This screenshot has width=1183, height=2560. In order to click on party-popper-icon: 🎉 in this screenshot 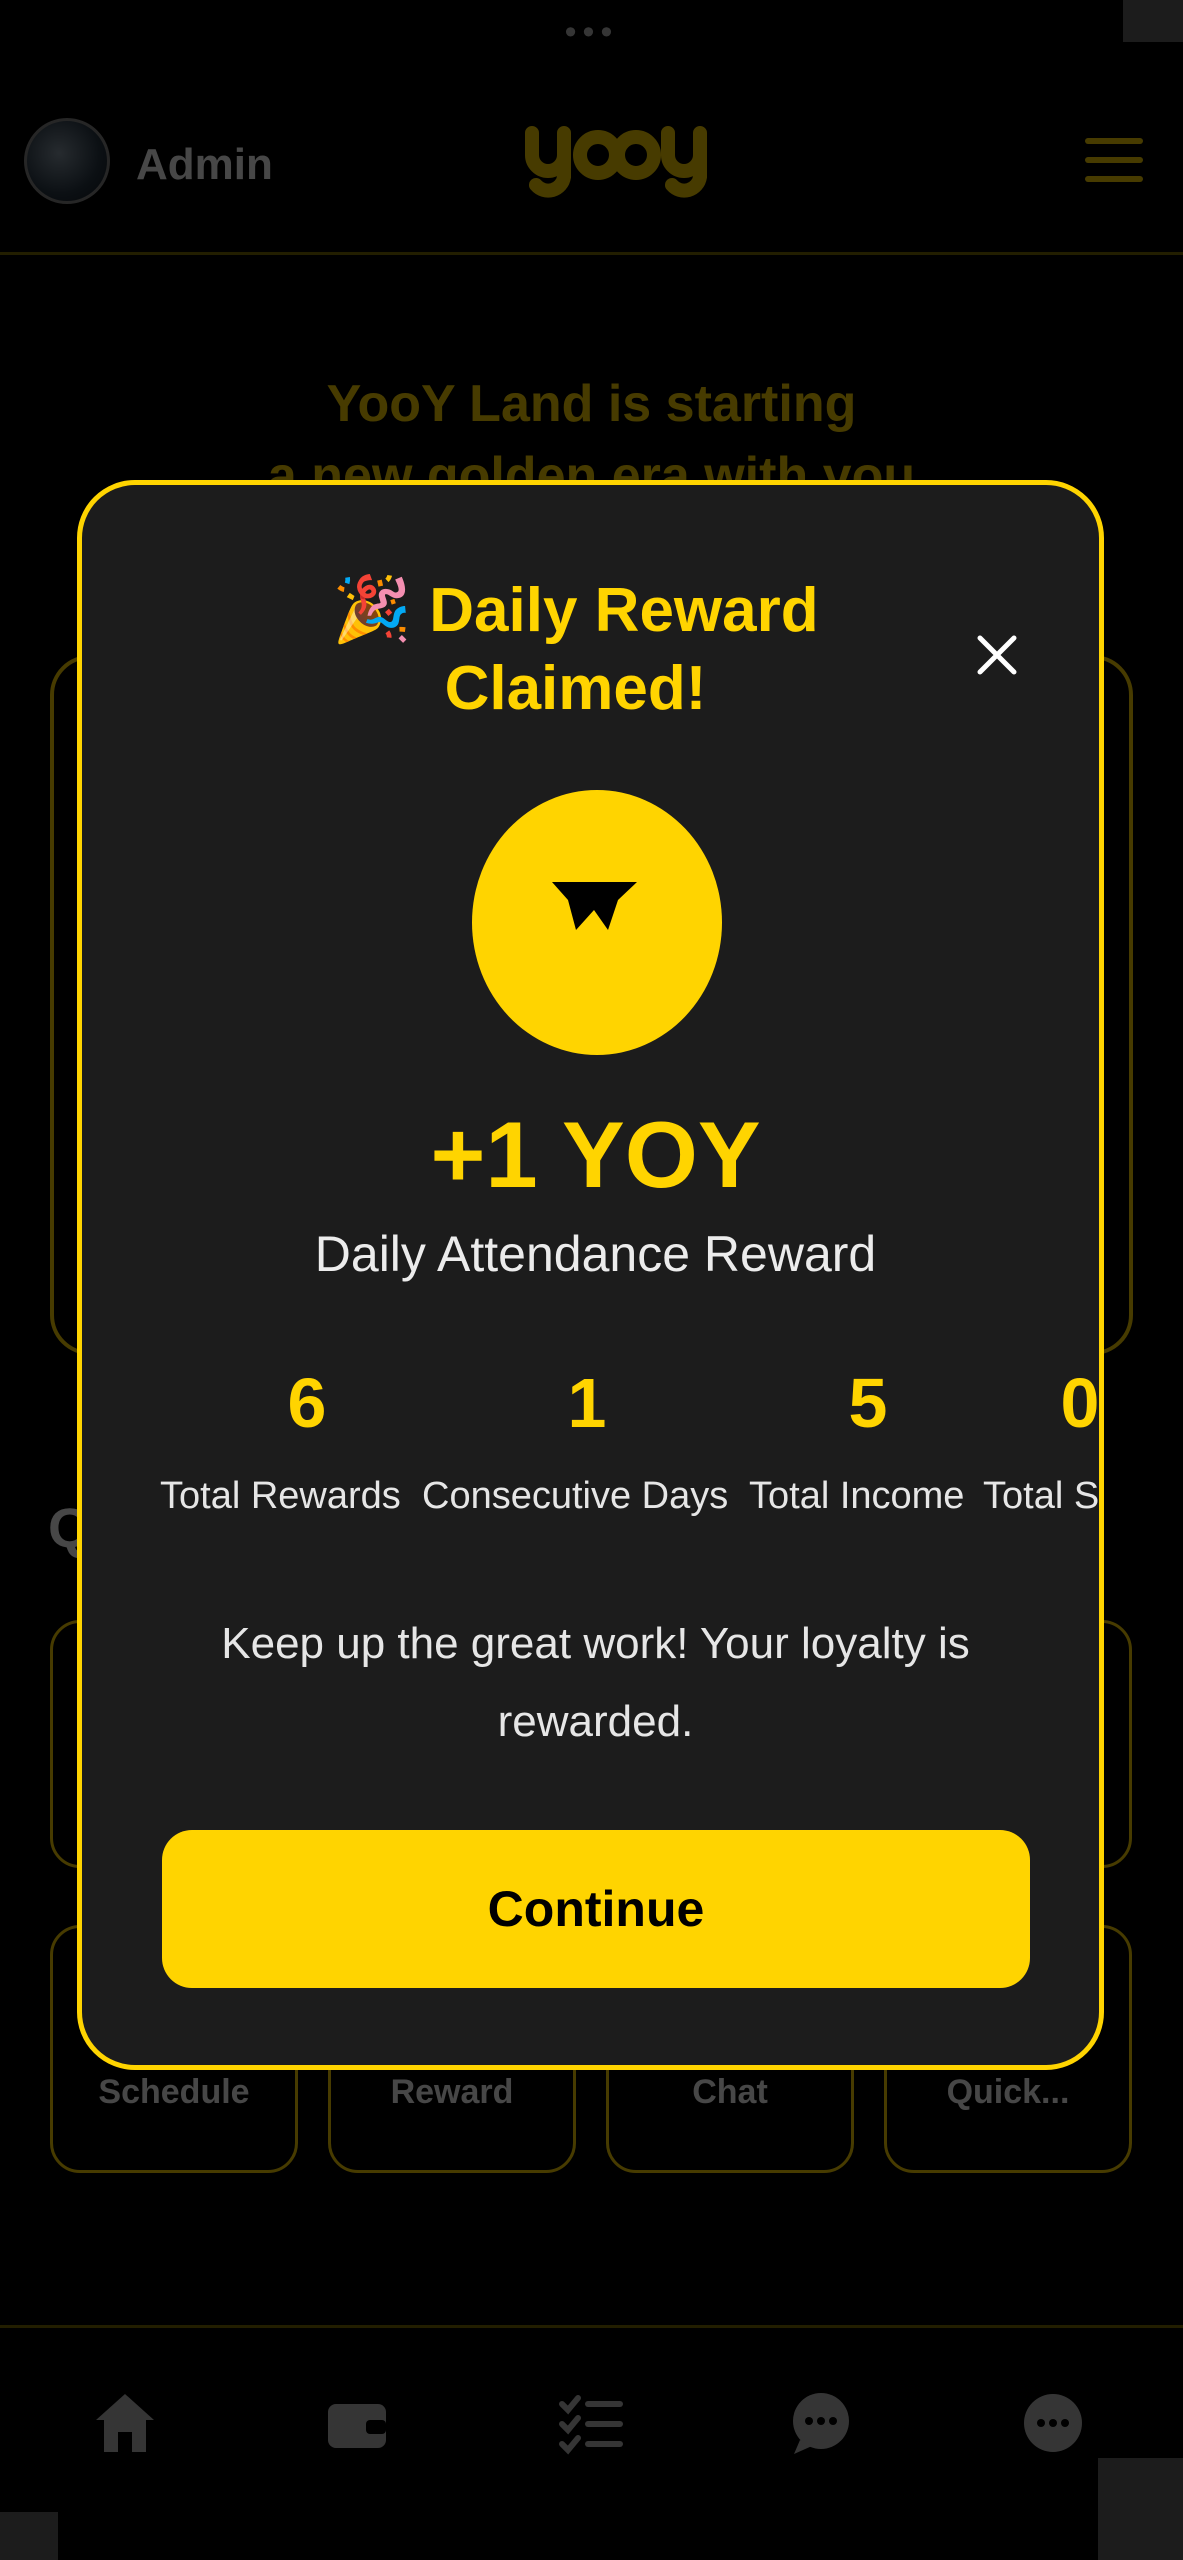, I will do `click(372, 609)`.